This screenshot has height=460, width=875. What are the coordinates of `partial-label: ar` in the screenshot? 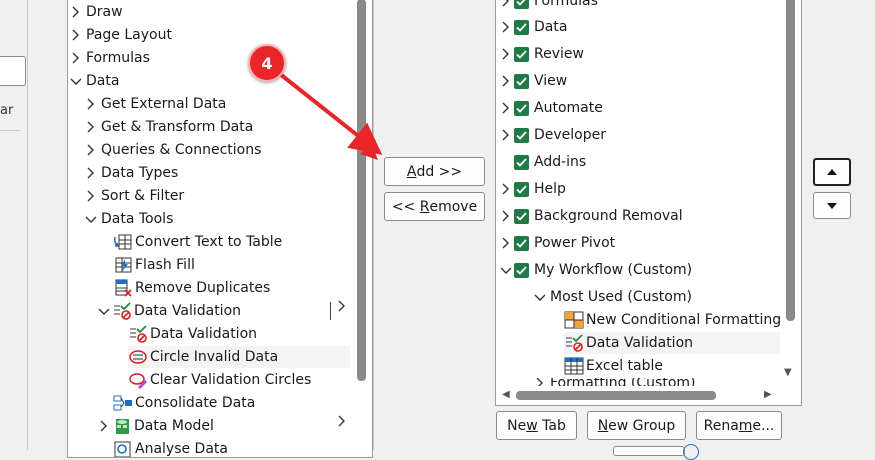 It's located at (7, 110).